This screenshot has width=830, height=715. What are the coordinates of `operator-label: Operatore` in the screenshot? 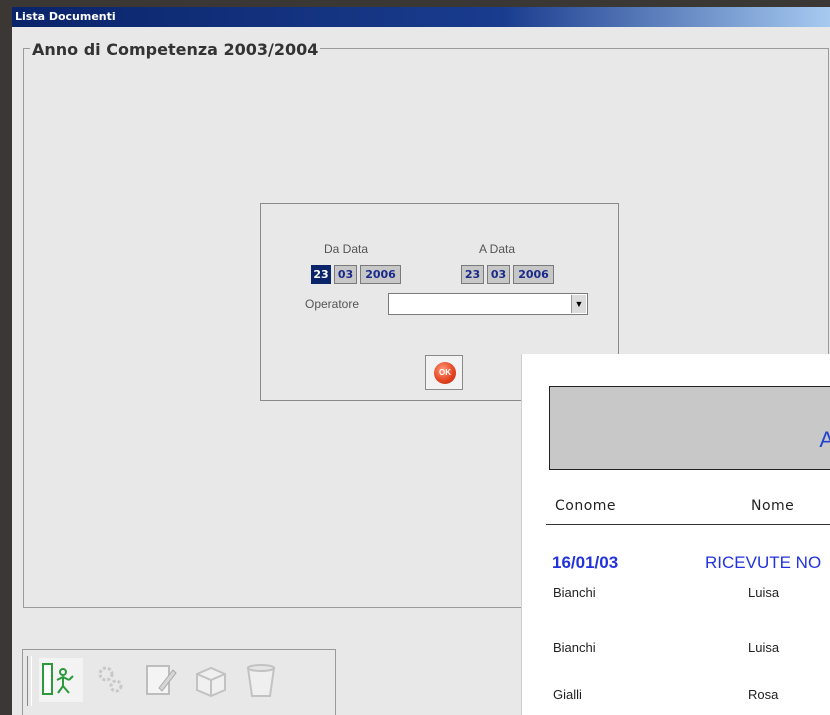 It's located at (332, 304).